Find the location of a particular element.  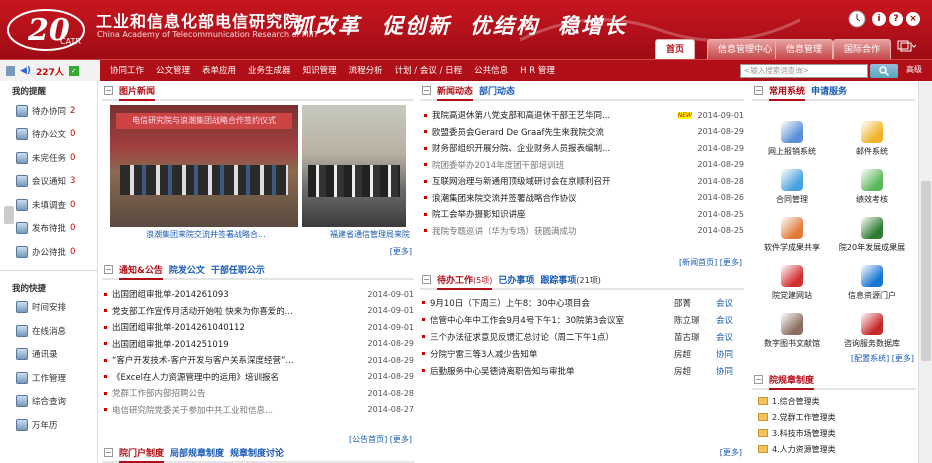

speaker-icon: ◀) is located at coordinates (25, 71).